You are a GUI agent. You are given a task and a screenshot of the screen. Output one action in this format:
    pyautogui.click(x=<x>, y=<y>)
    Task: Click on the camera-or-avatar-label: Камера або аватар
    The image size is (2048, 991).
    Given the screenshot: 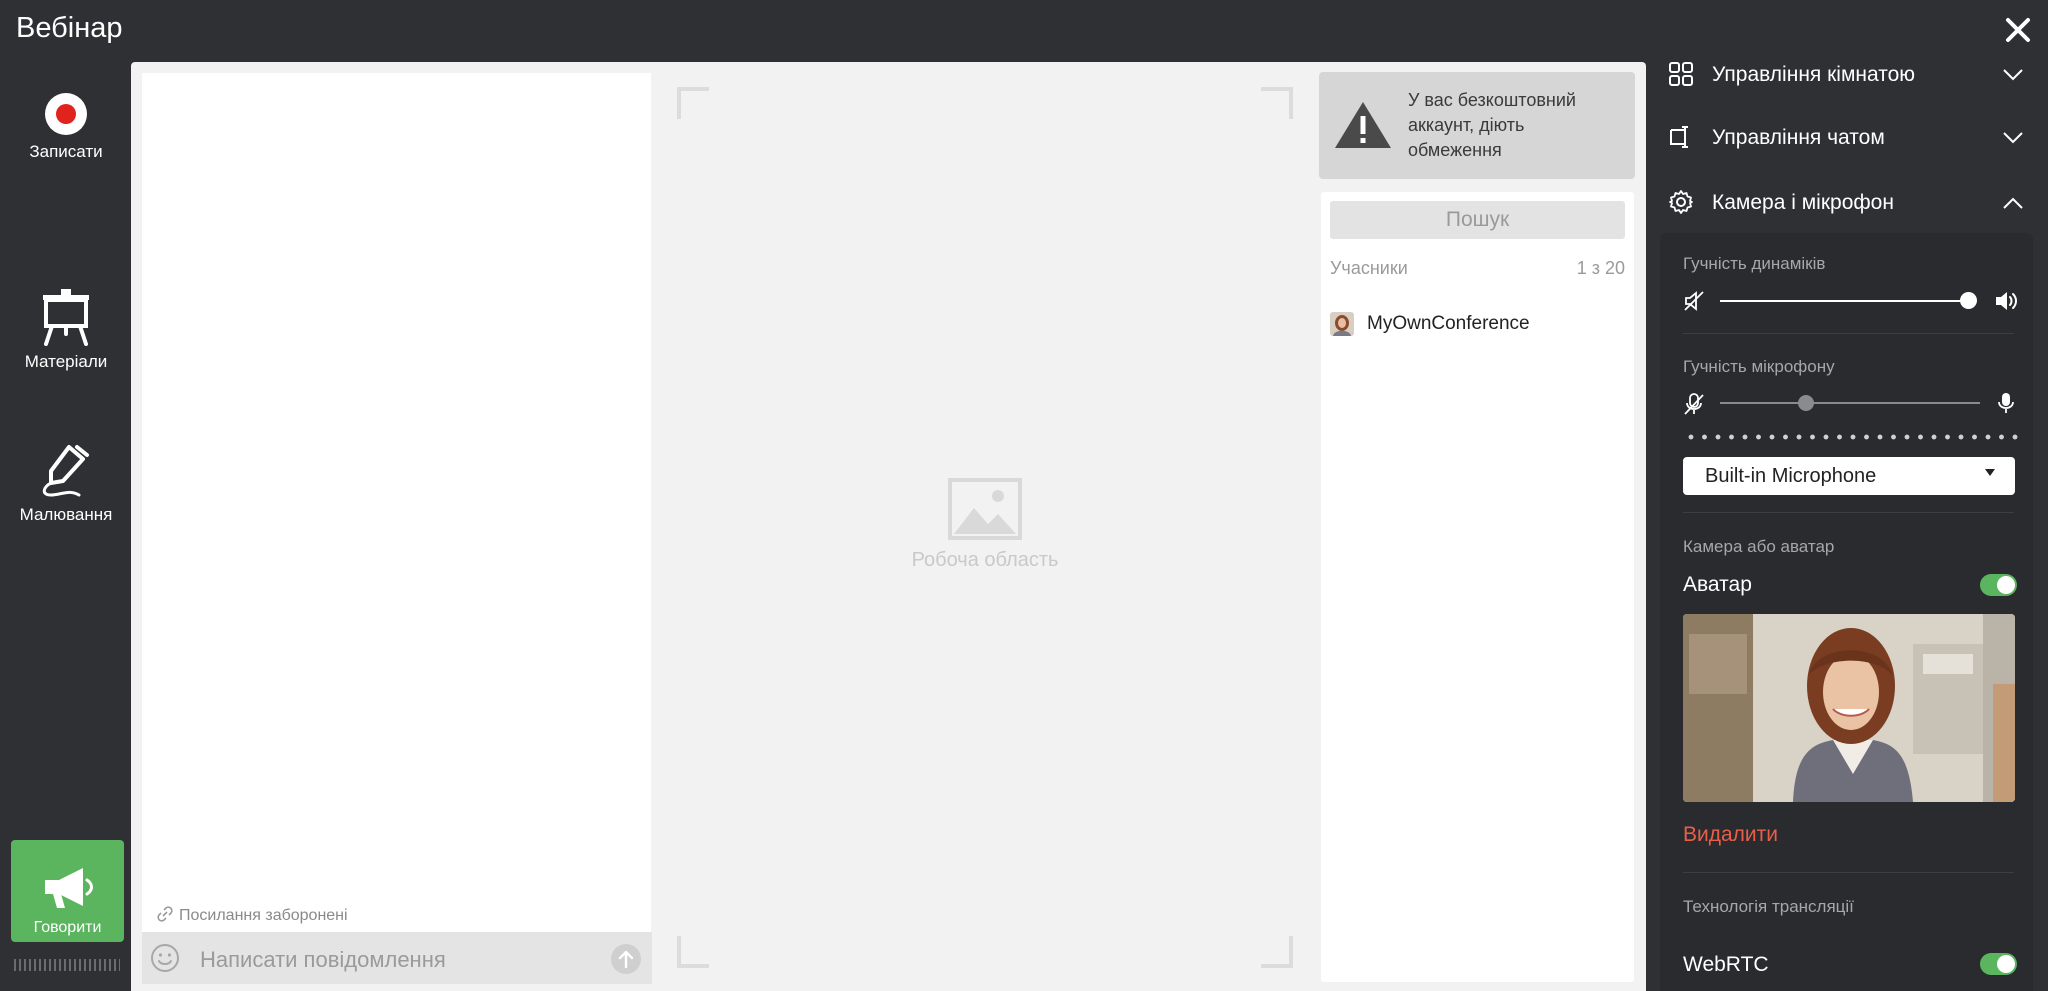 What is the action you would take?
    pyautogui.click(x=1759, y=546)
    